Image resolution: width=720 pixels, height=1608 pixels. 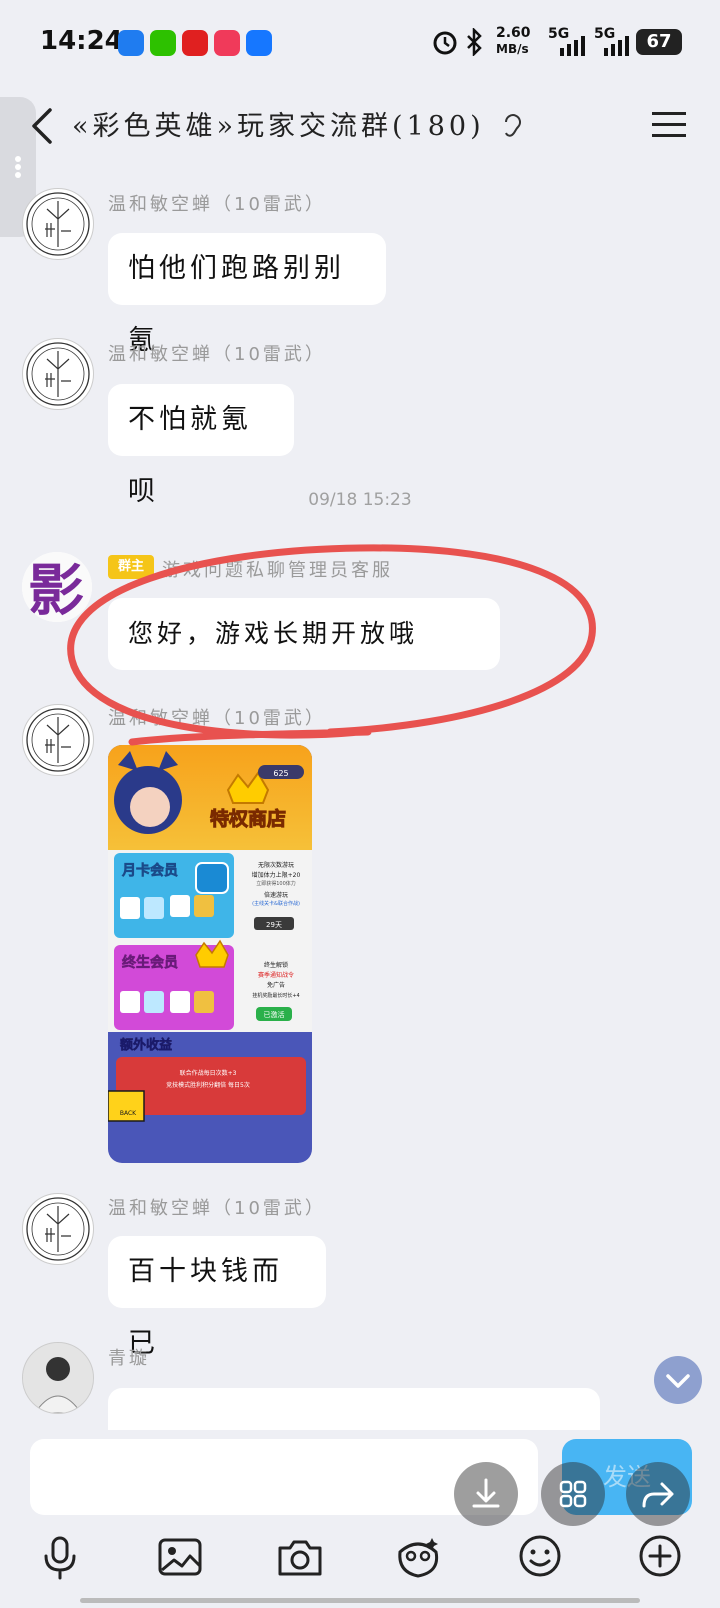 What do you see at coordinates (277, 570) in the screenshot?
I see `sender-name: 游戏问题私聊管理员客服` at bounding box center [277, 570].